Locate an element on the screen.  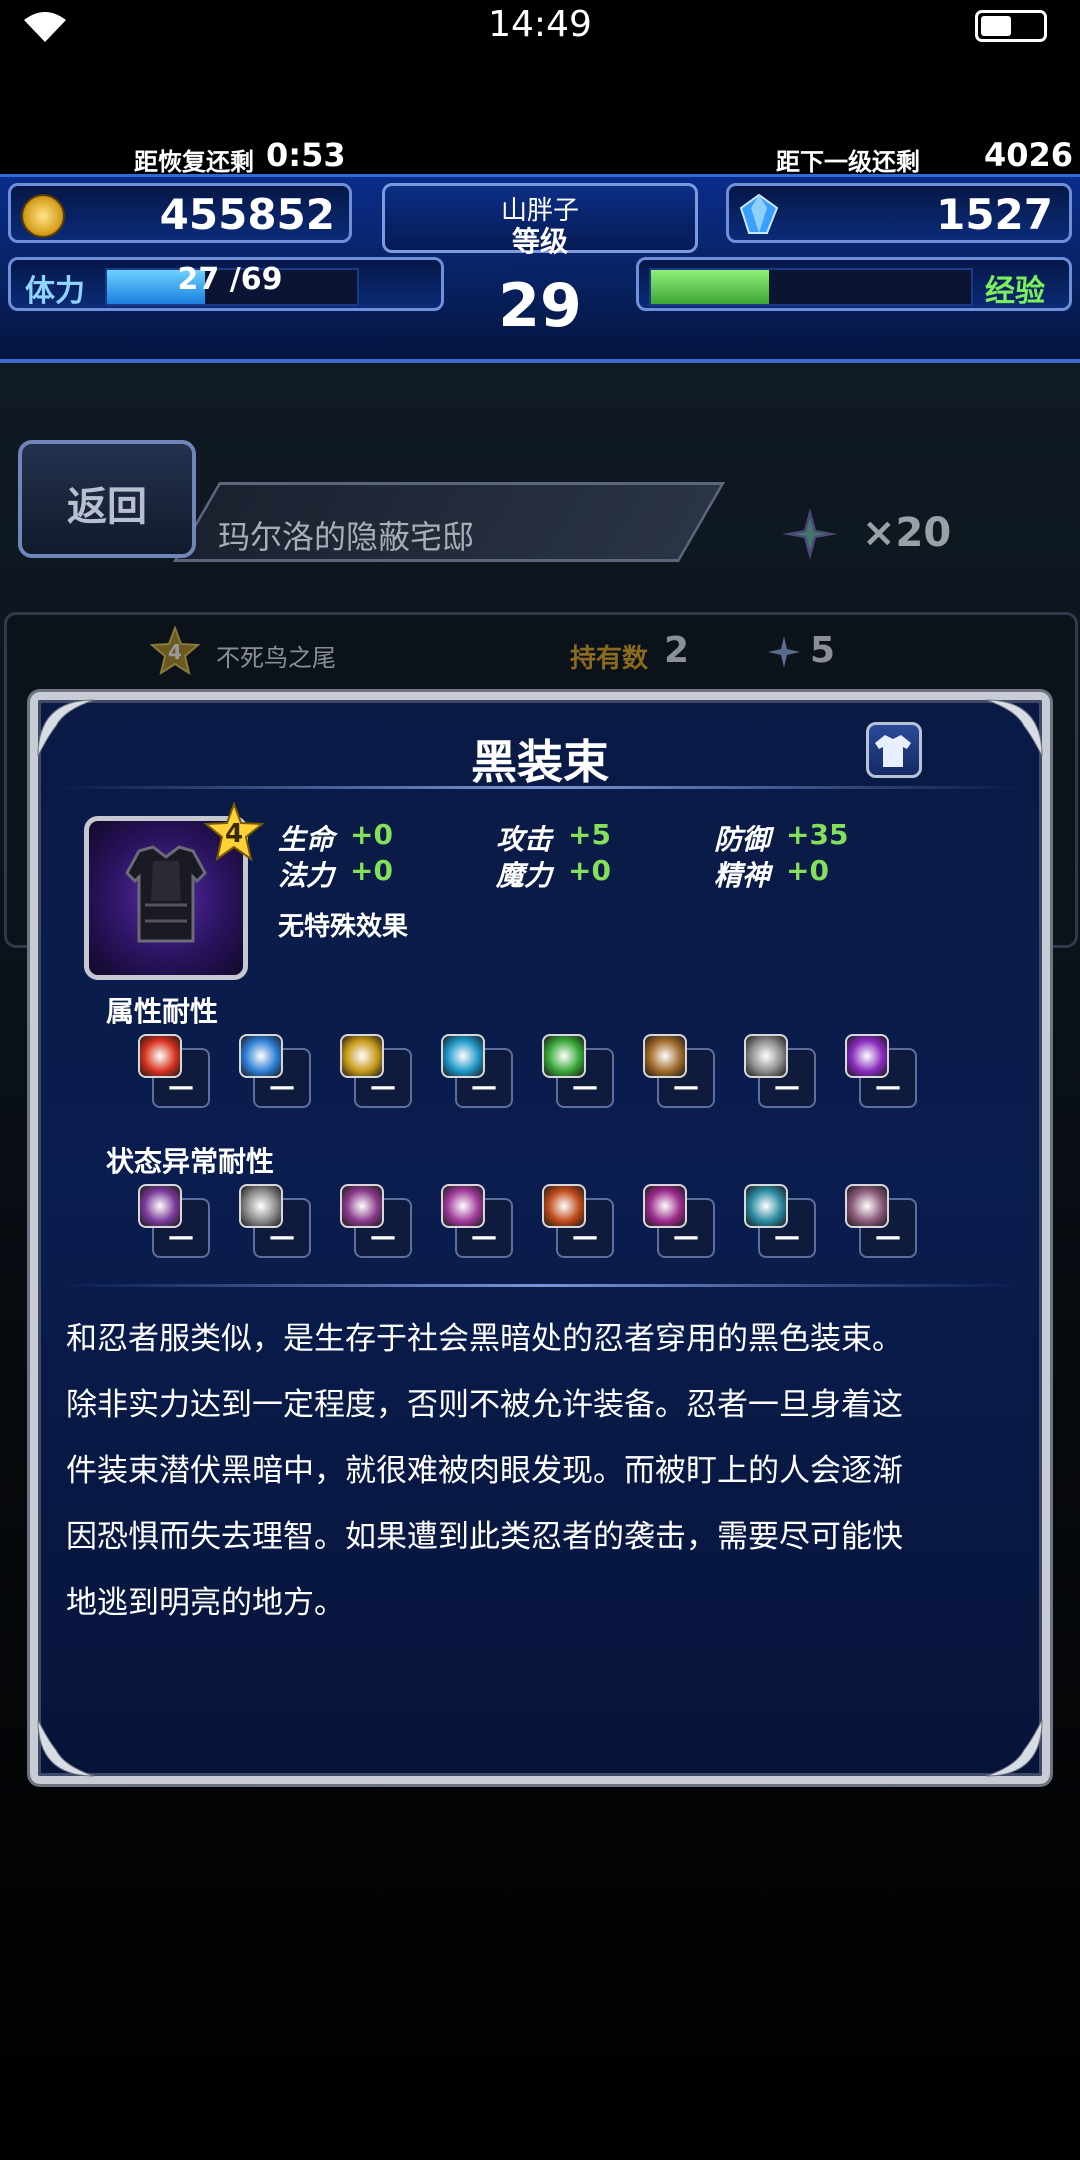
crystal-small-icon is located at coordinates (784, 652).